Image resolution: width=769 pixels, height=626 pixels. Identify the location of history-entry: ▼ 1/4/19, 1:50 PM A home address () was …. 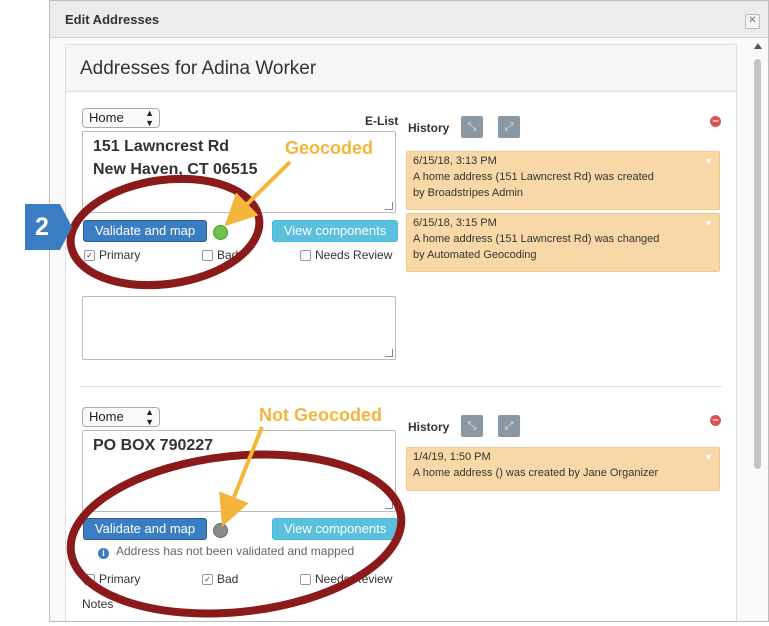
(563, 469).